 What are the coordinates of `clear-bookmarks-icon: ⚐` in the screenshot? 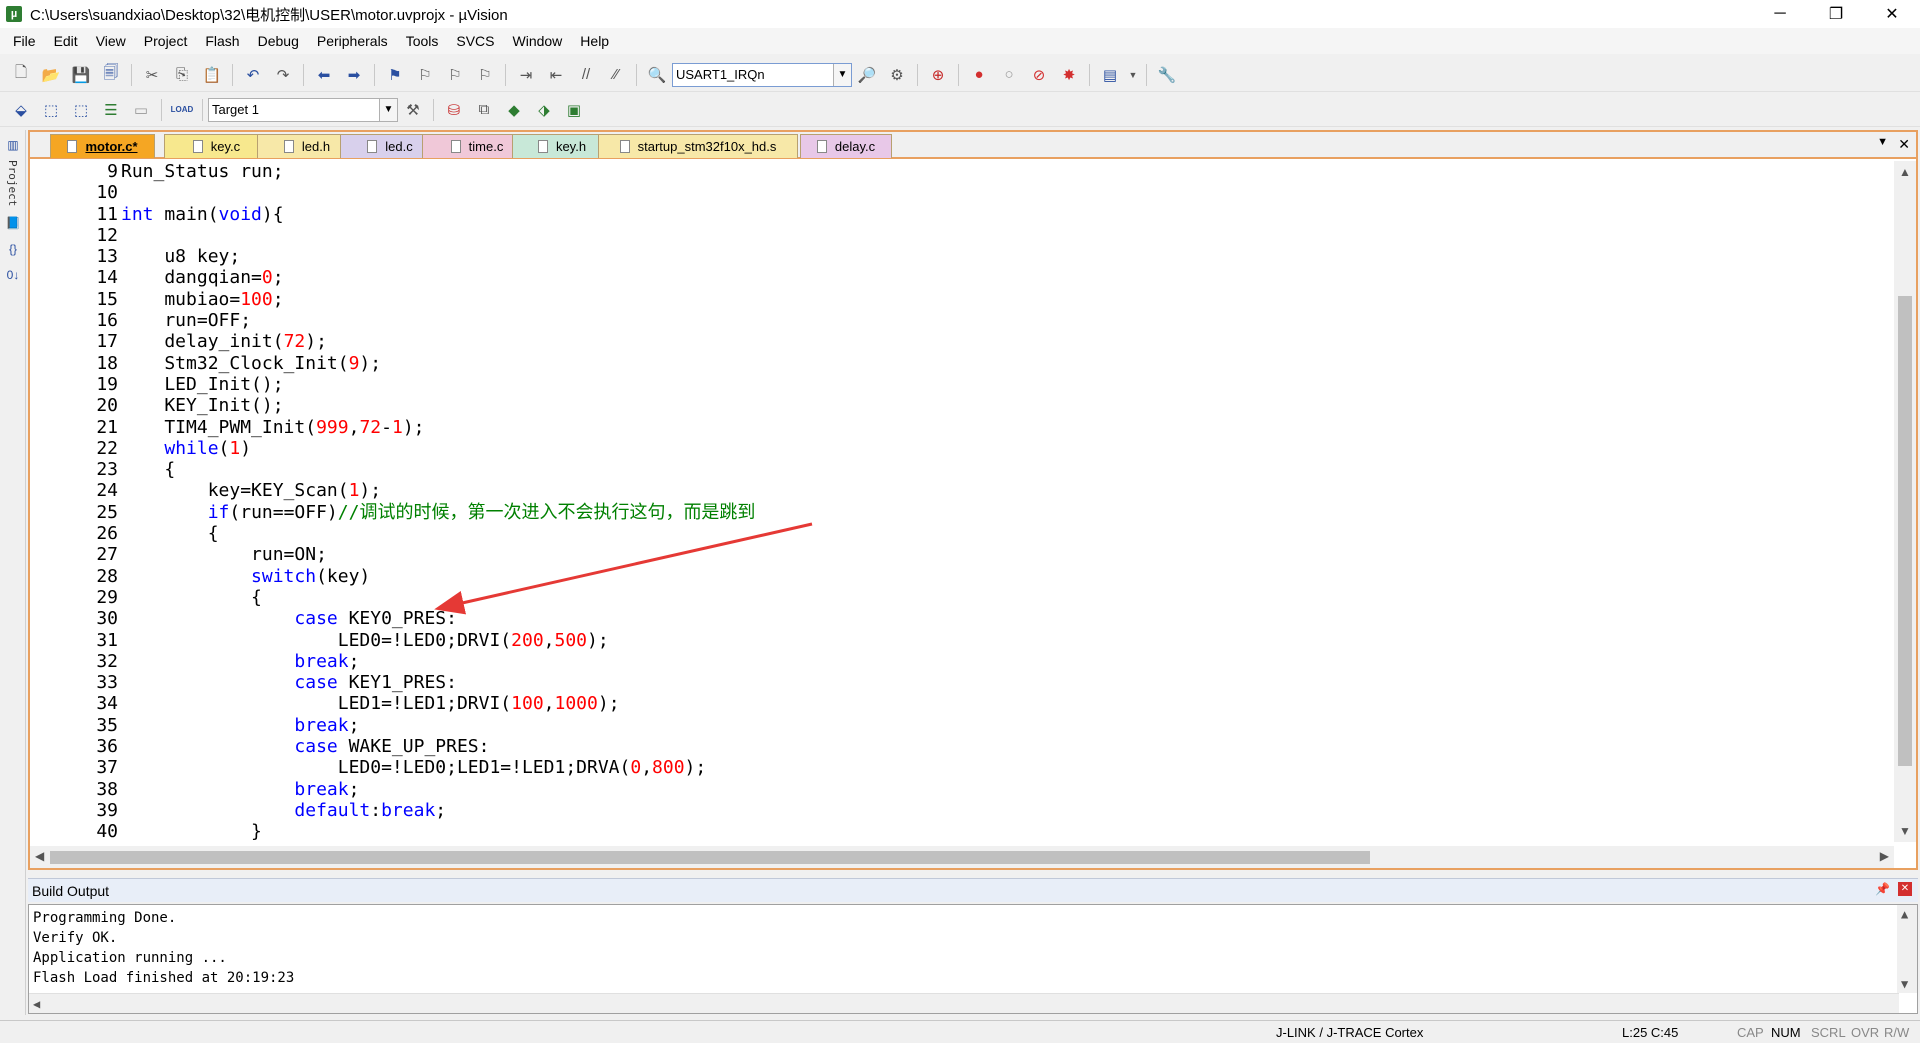 It's located at (485, 75).